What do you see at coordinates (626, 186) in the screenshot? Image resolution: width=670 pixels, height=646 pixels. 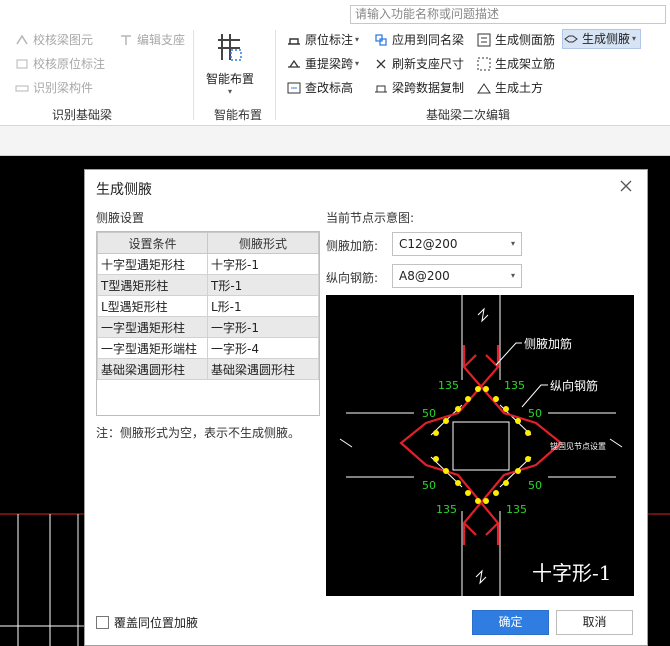 I see `close-icon` at bounding box center [626, 186].